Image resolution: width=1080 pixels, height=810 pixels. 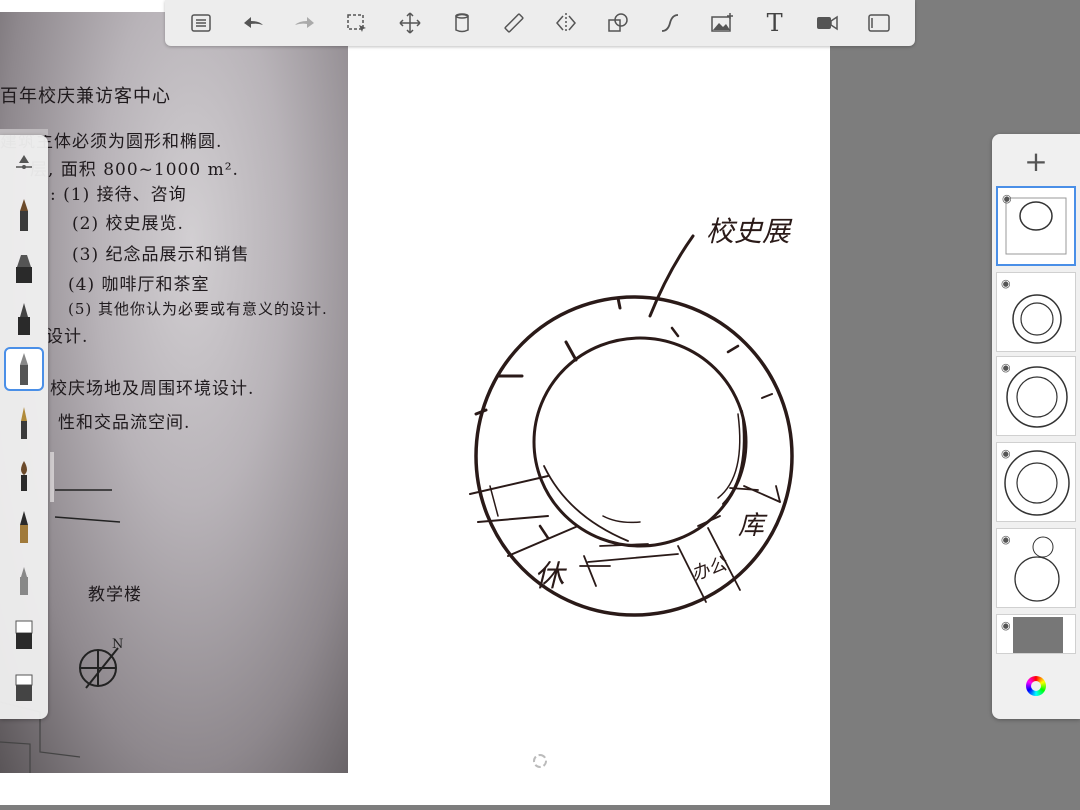 What do you see at coordinates (879, 23) in the screenshot?
I see `fullscreen-icon` at bounding box center [879, 23].